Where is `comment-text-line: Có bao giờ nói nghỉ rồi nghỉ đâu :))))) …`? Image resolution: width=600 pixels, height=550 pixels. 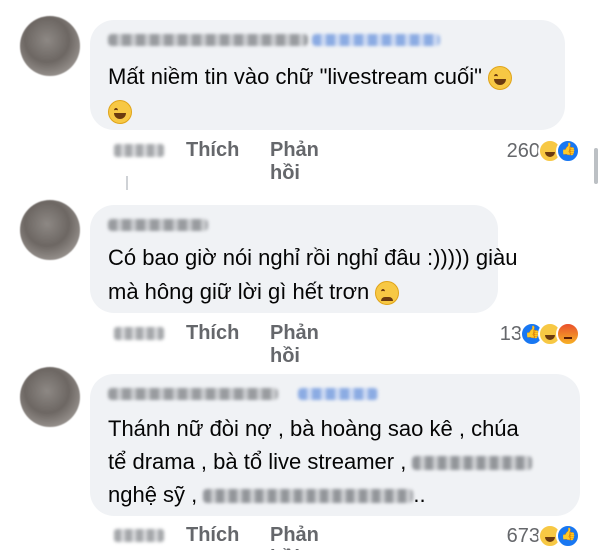 comment-text-line: Có bao giờ nói nghỉ rồi nghỉ đâu :))))) … is located at coordinates (313, 257).